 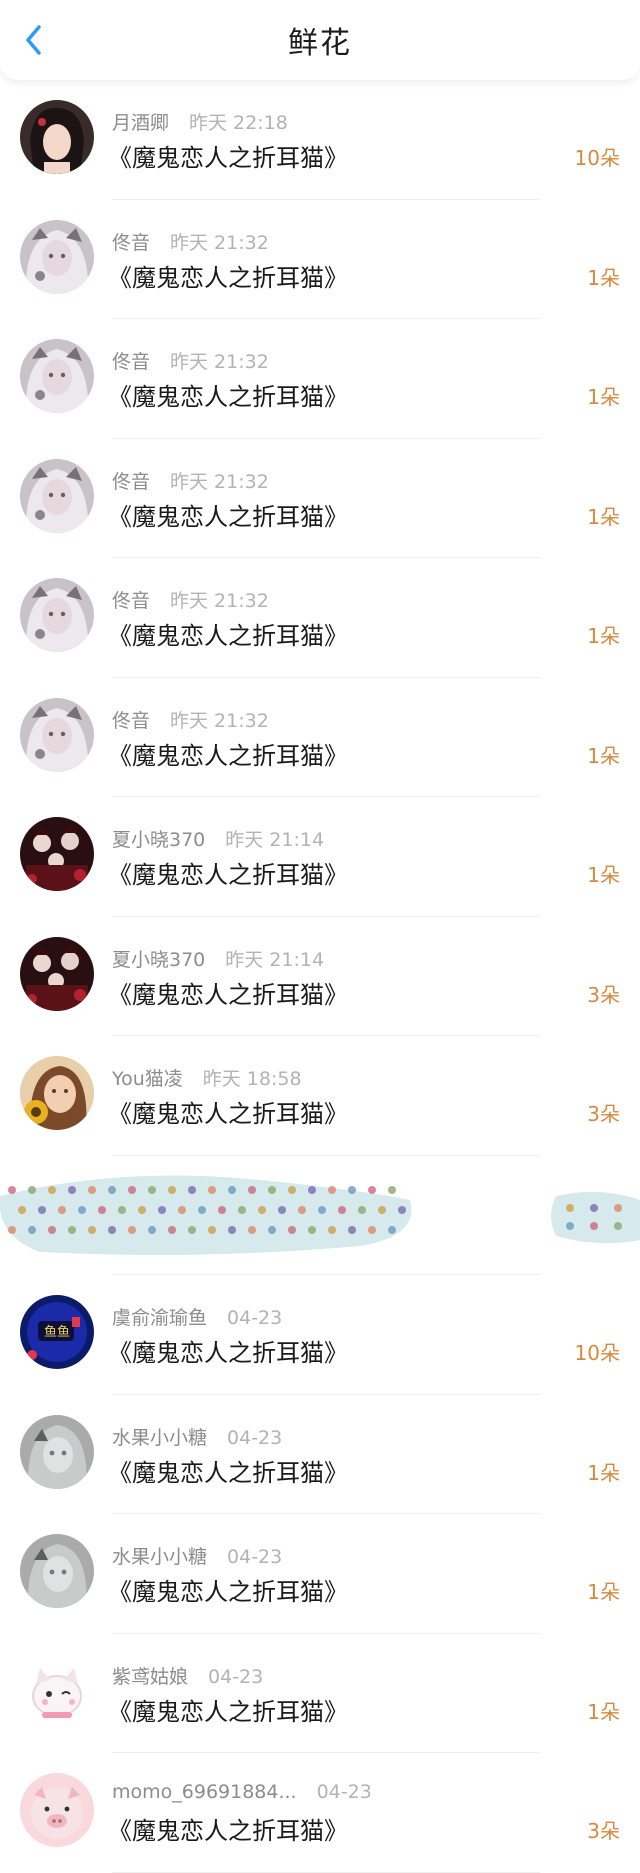 I want to click on list-item: 鱼鱼 虞俞渝瑜鱼 04-23 《魔鬼恋人之折耳猫》 10朵, so click(x=320, y=1335).